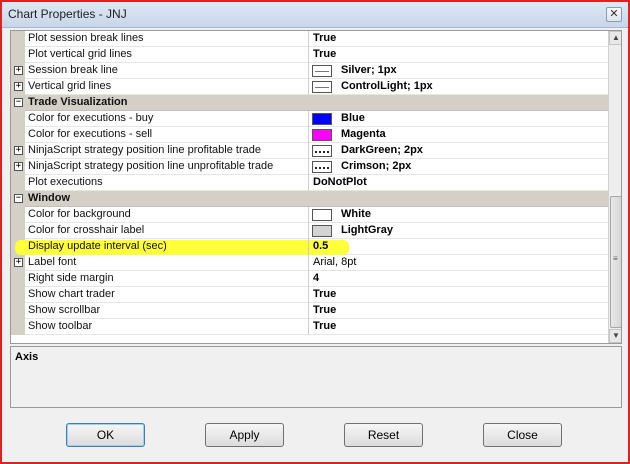 This screenshot has height=464, width=630. What do you see at coordinates (309, 135) in the screenshot?
I see `property-row: Color for executions - sell Magenta` at bounding box center [309, 135].